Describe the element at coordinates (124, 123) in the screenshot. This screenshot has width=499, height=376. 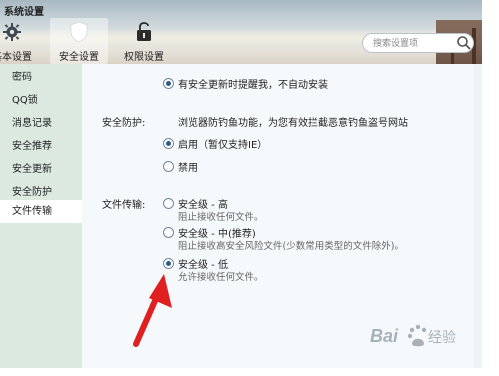
I see `protection-section-label: 安全防护:` at that location.